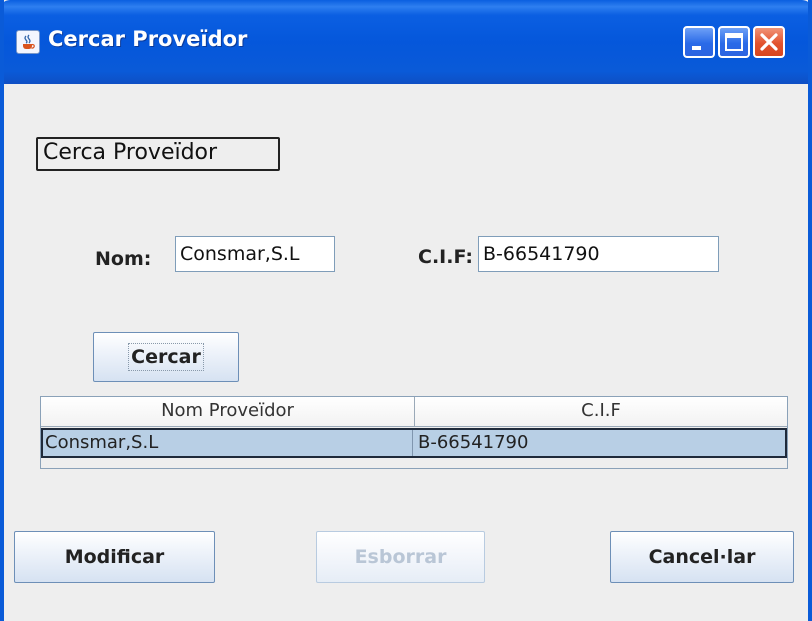 The width and height of the screenshot is (812, 621). I want to click on maximize-icon, so click(734, 42).